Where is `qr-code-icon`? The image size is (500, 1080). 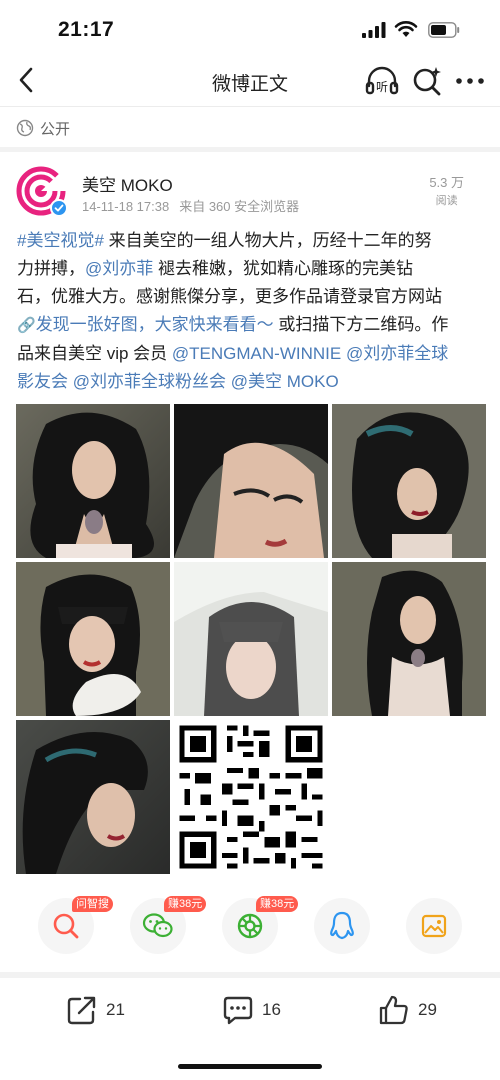
qr-code-icon is located at coordinates (251, 797).